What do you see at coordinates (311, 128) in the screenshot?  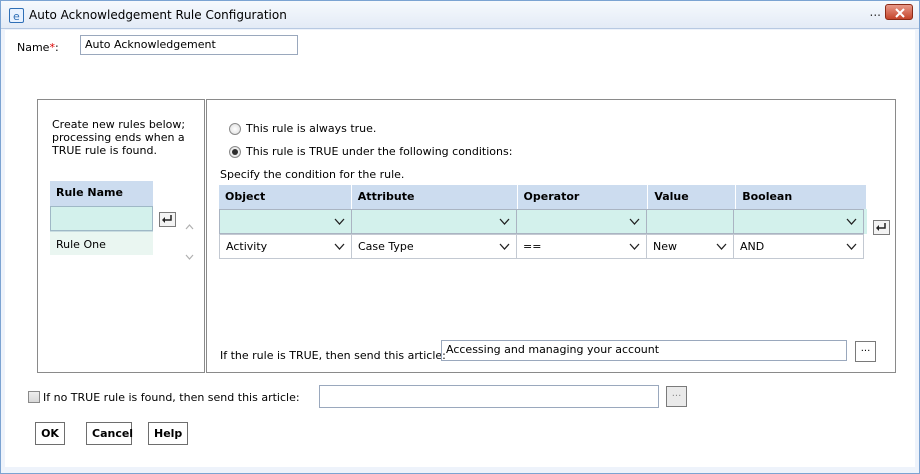 I see `always-true-label: This rule is always true.` at bounding box center [311, 128].